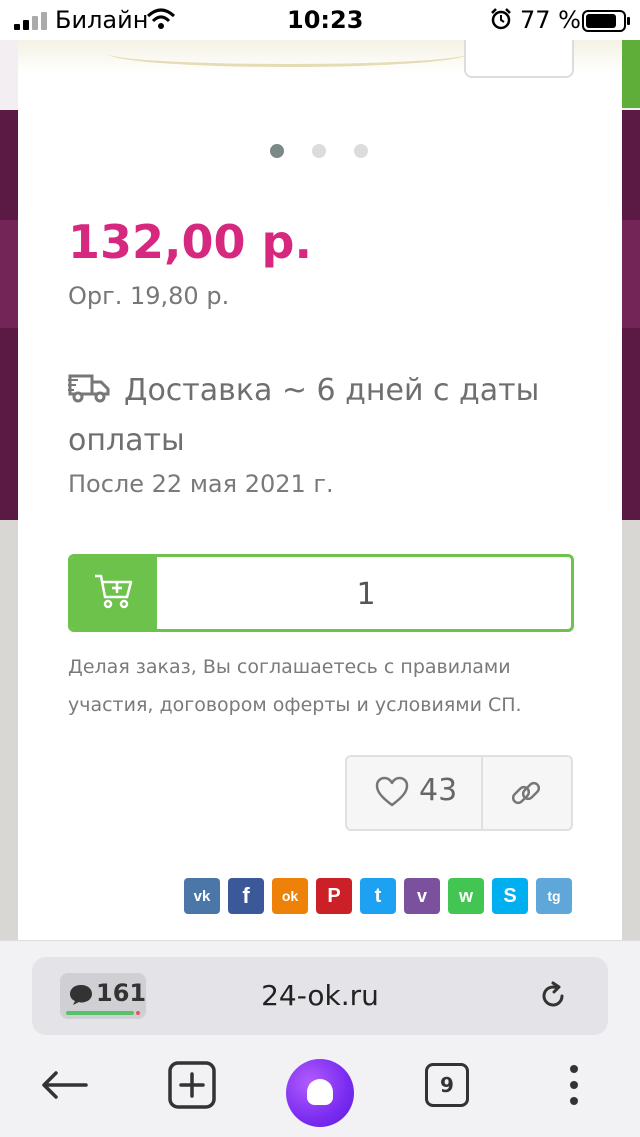 The width and height of the screenshot is (640, 1137). I want to click on product-actions: 43, so click(459, 793).